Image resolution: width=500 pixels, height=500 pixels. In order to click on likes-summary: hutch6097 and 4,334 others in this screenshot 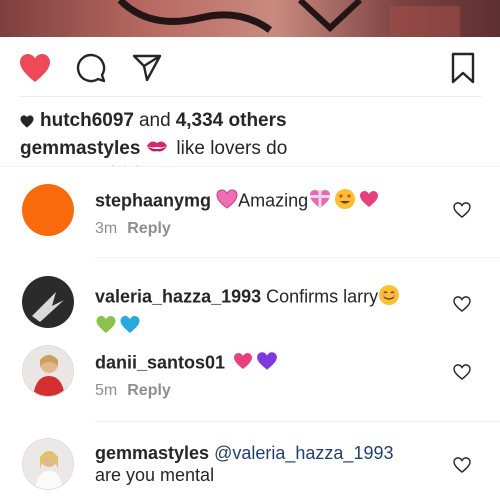, I will do `click(153, 121)`.